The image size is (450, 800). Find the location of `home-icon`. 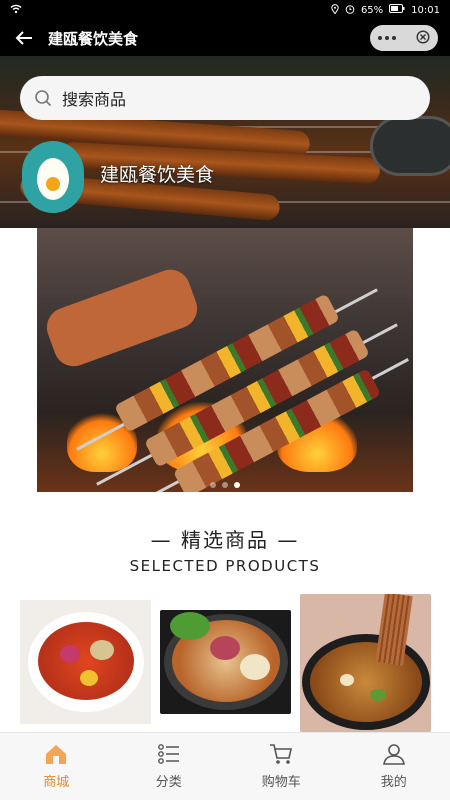

home-icon is located at coordinates (56, 754).